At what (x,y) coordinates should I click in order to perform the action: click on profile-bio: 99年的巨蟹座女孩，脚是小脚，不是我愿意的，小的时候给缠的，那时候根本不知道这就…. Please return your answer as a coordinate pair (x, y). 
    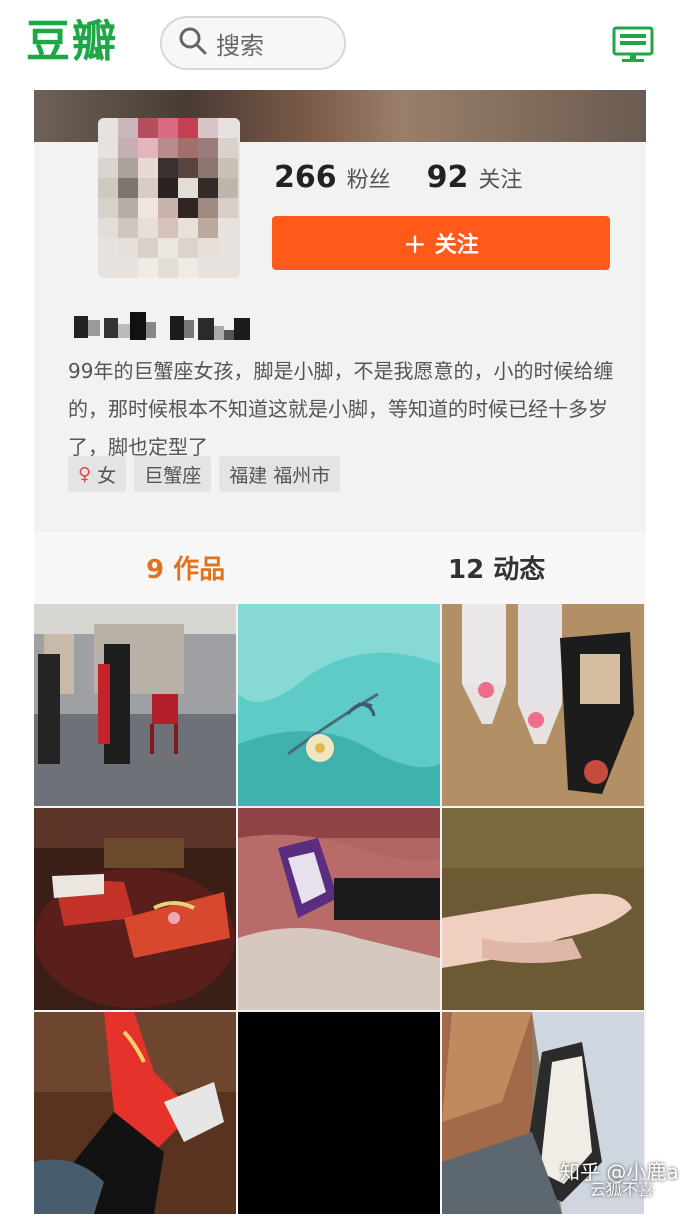
    Looking at the image, I should click on (341, 409).